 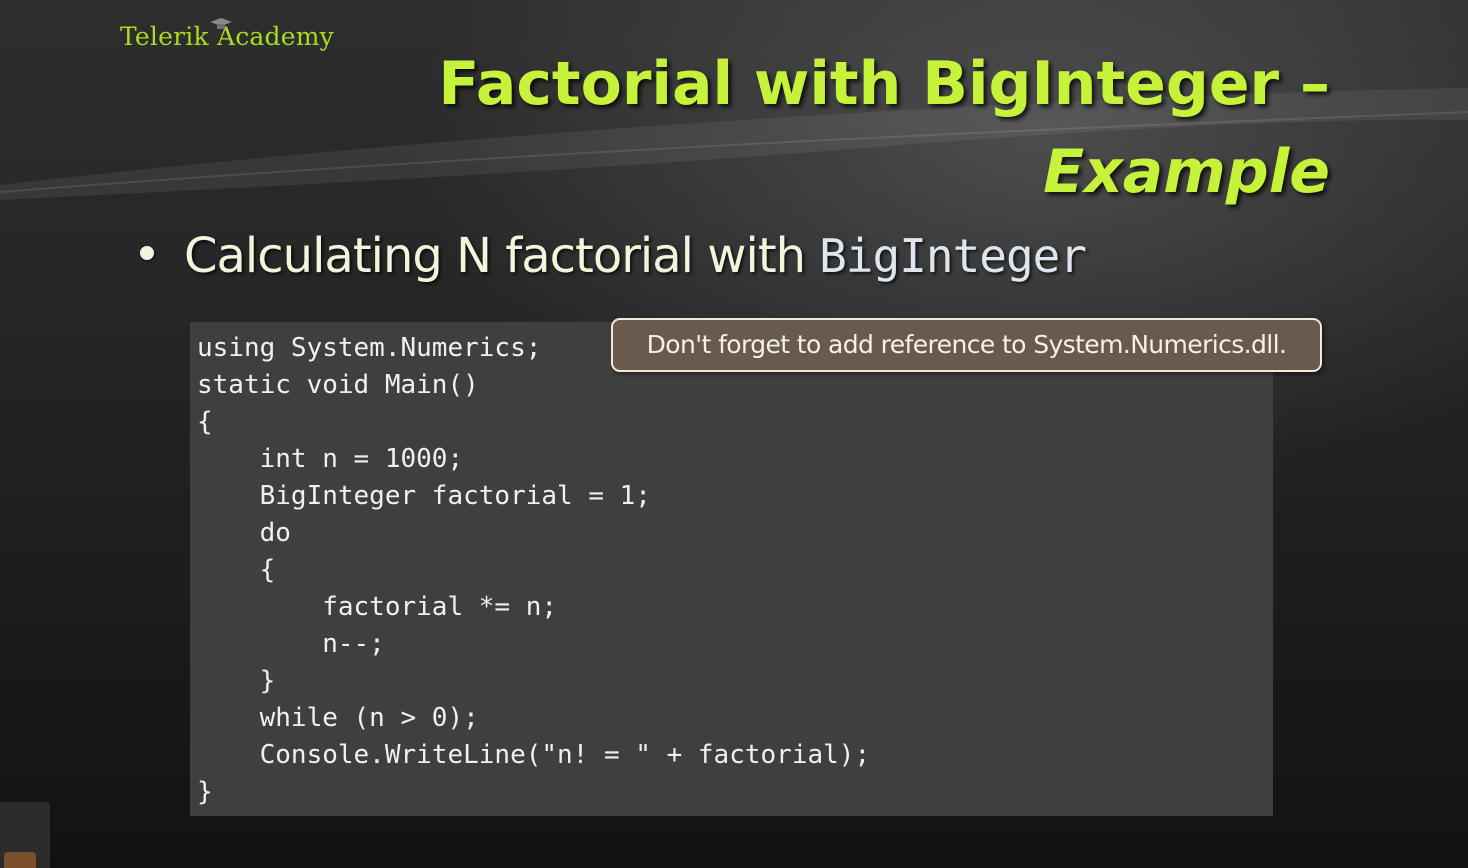 What do you see at coordinates (830, 128) in the screenshot?
I see `slide-title: Factorial with BigInteger – Example` at bounding box center [830, 128].